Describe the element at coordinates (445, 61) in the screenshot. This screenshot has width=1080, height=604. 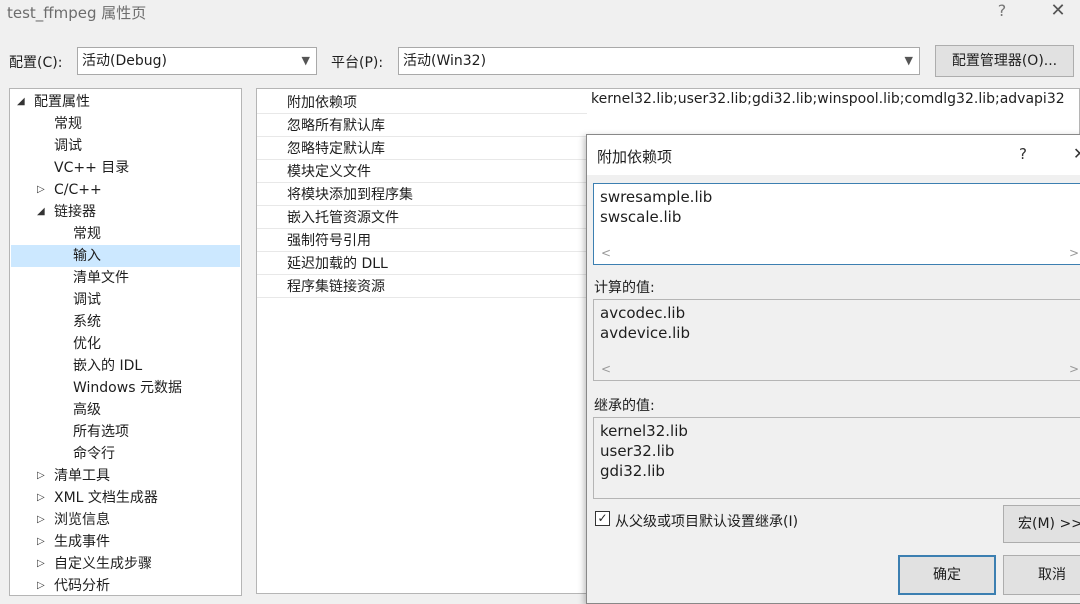
I see `platform-value: 活动(Win32)` at that location.